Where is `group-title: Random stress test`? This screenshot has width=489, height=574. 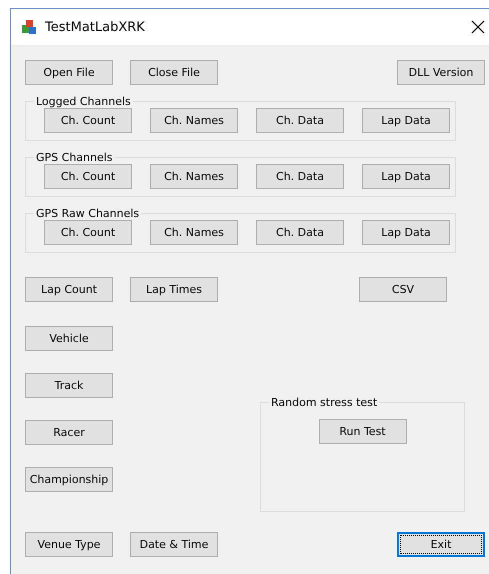 group-title: Random stress test is located at coordinates (324, 402).